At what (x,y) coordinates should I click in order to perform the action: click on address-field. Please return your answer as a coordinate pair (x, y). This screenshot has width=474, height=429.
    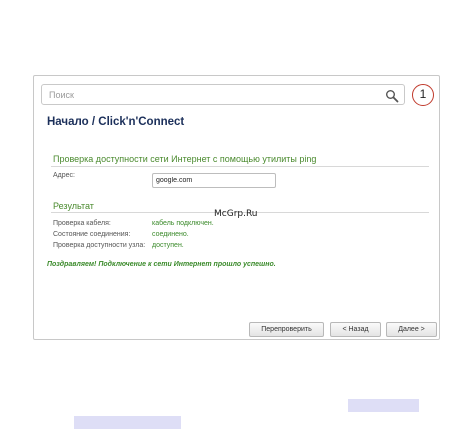
    Looking at the image, I should click on (214, 180).